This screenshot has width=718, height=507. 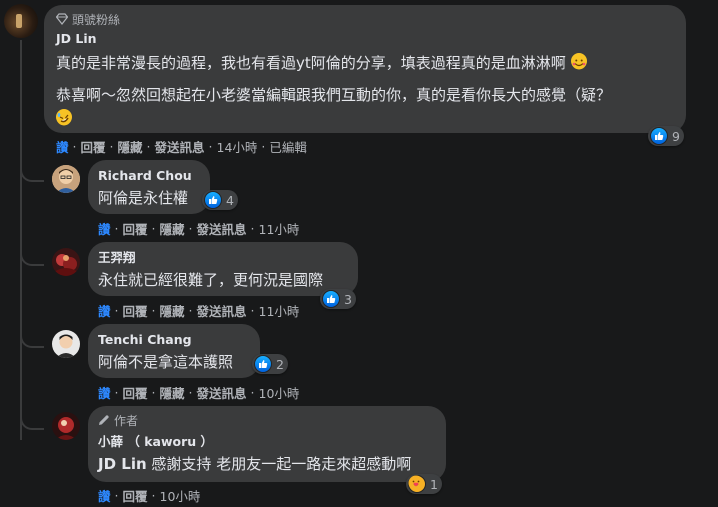 I want to click on mention-link: JD Lin, so click(x=122, y=464).